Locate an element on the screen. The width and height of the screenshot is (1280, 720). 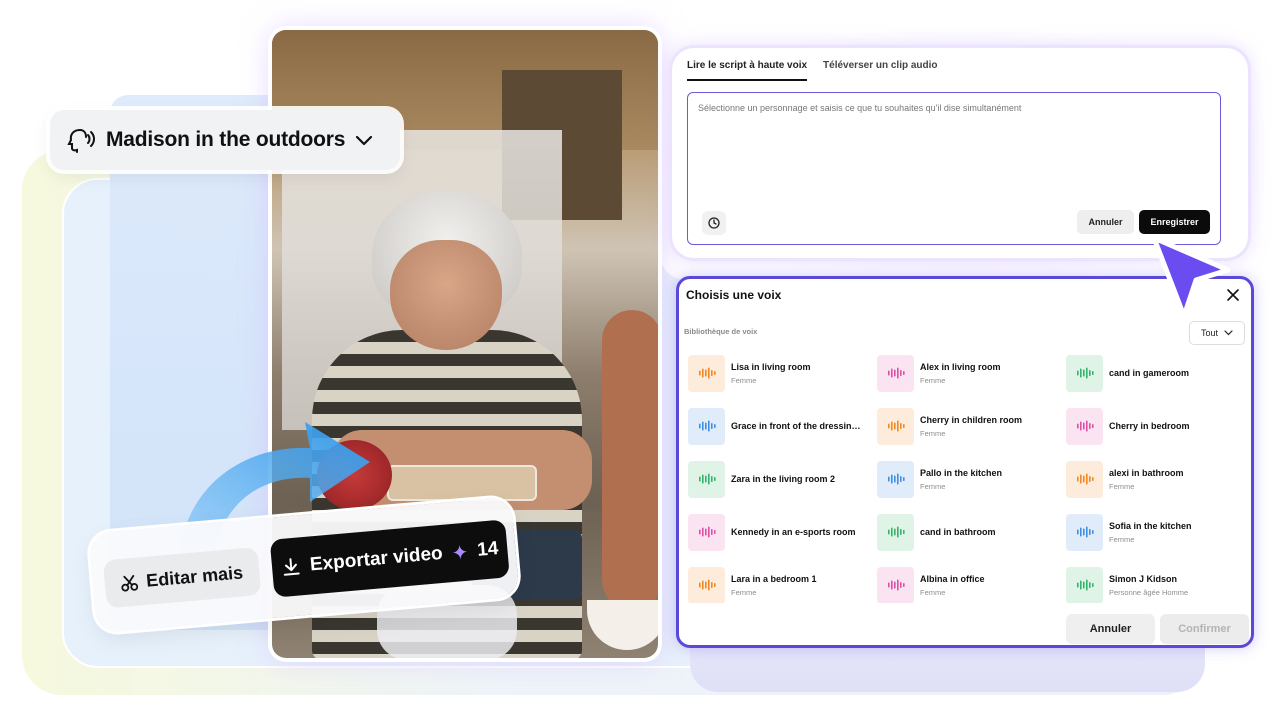
voice-item: Cherry in bedroom is located at coordinates (1156, 426).